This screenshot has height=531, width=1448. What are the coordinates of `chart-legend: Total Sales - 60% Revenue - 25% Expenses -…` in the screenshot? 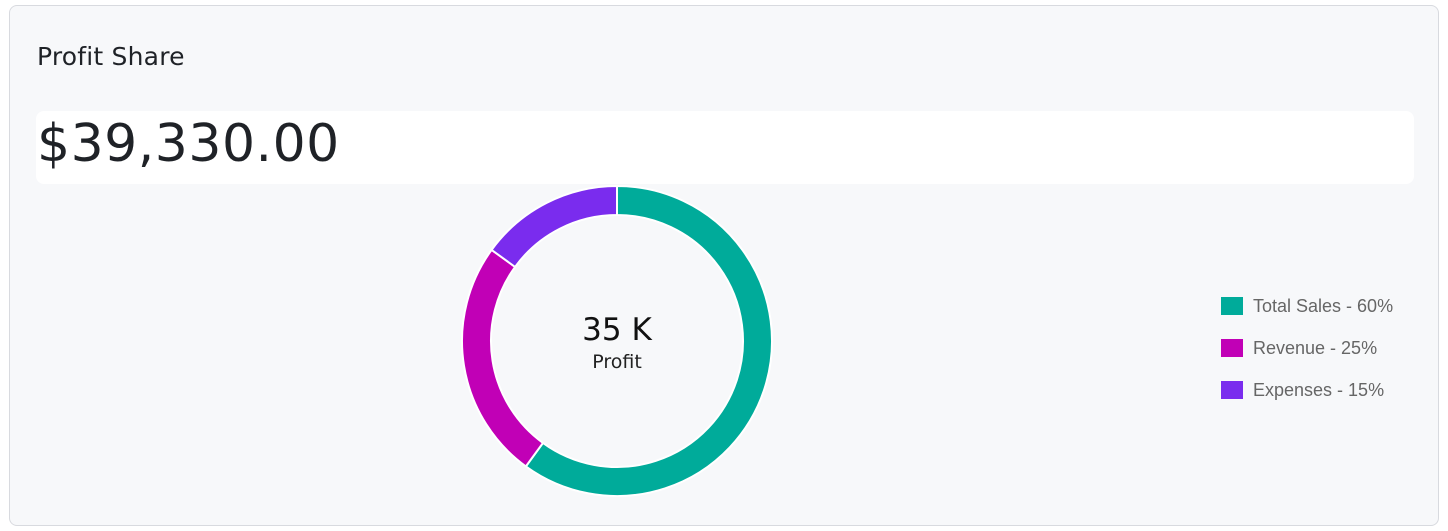 It's located at (1307, 348).